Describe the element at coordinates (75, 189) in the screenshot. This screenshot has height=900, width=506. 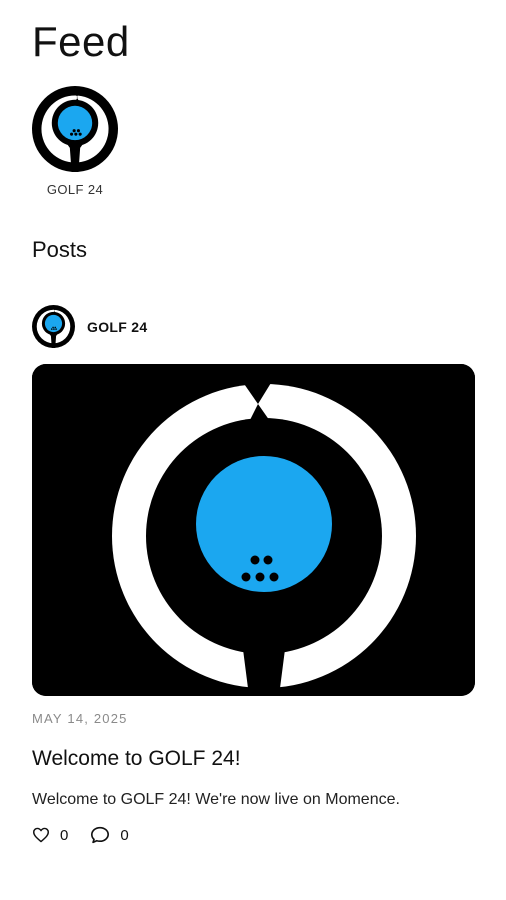
I see `story-label: GOLF 24` at that location.